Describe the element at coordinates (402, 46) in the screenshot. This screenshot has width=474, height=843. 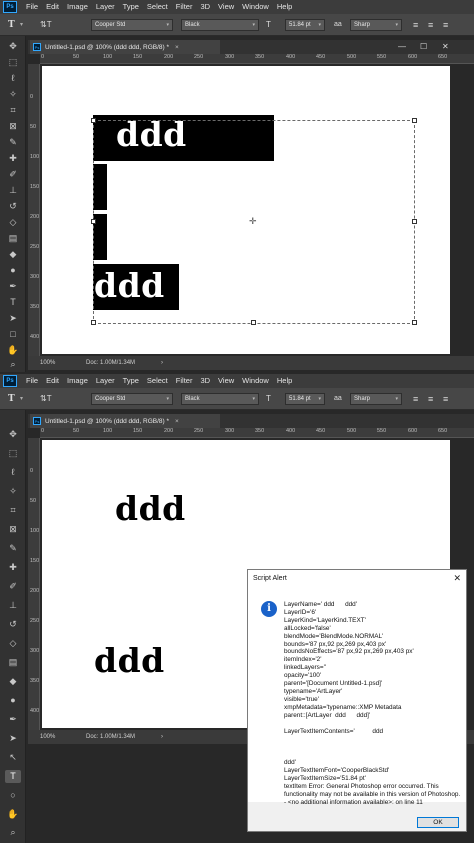
I see `minimize-icon: —` at that location.